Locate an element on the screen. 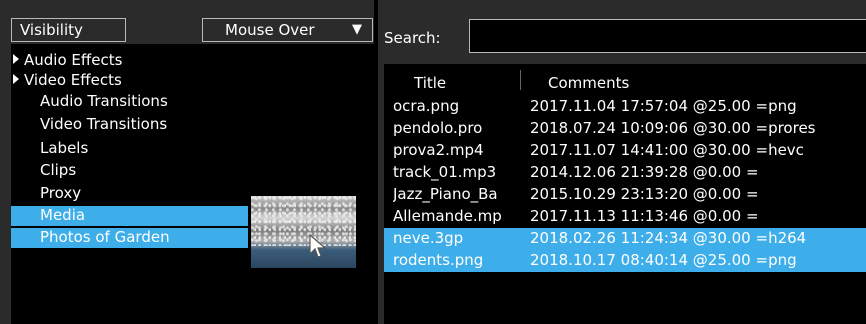  bin-item-audio-transitions: Audio Transitions is located at coordinates (104, 102).